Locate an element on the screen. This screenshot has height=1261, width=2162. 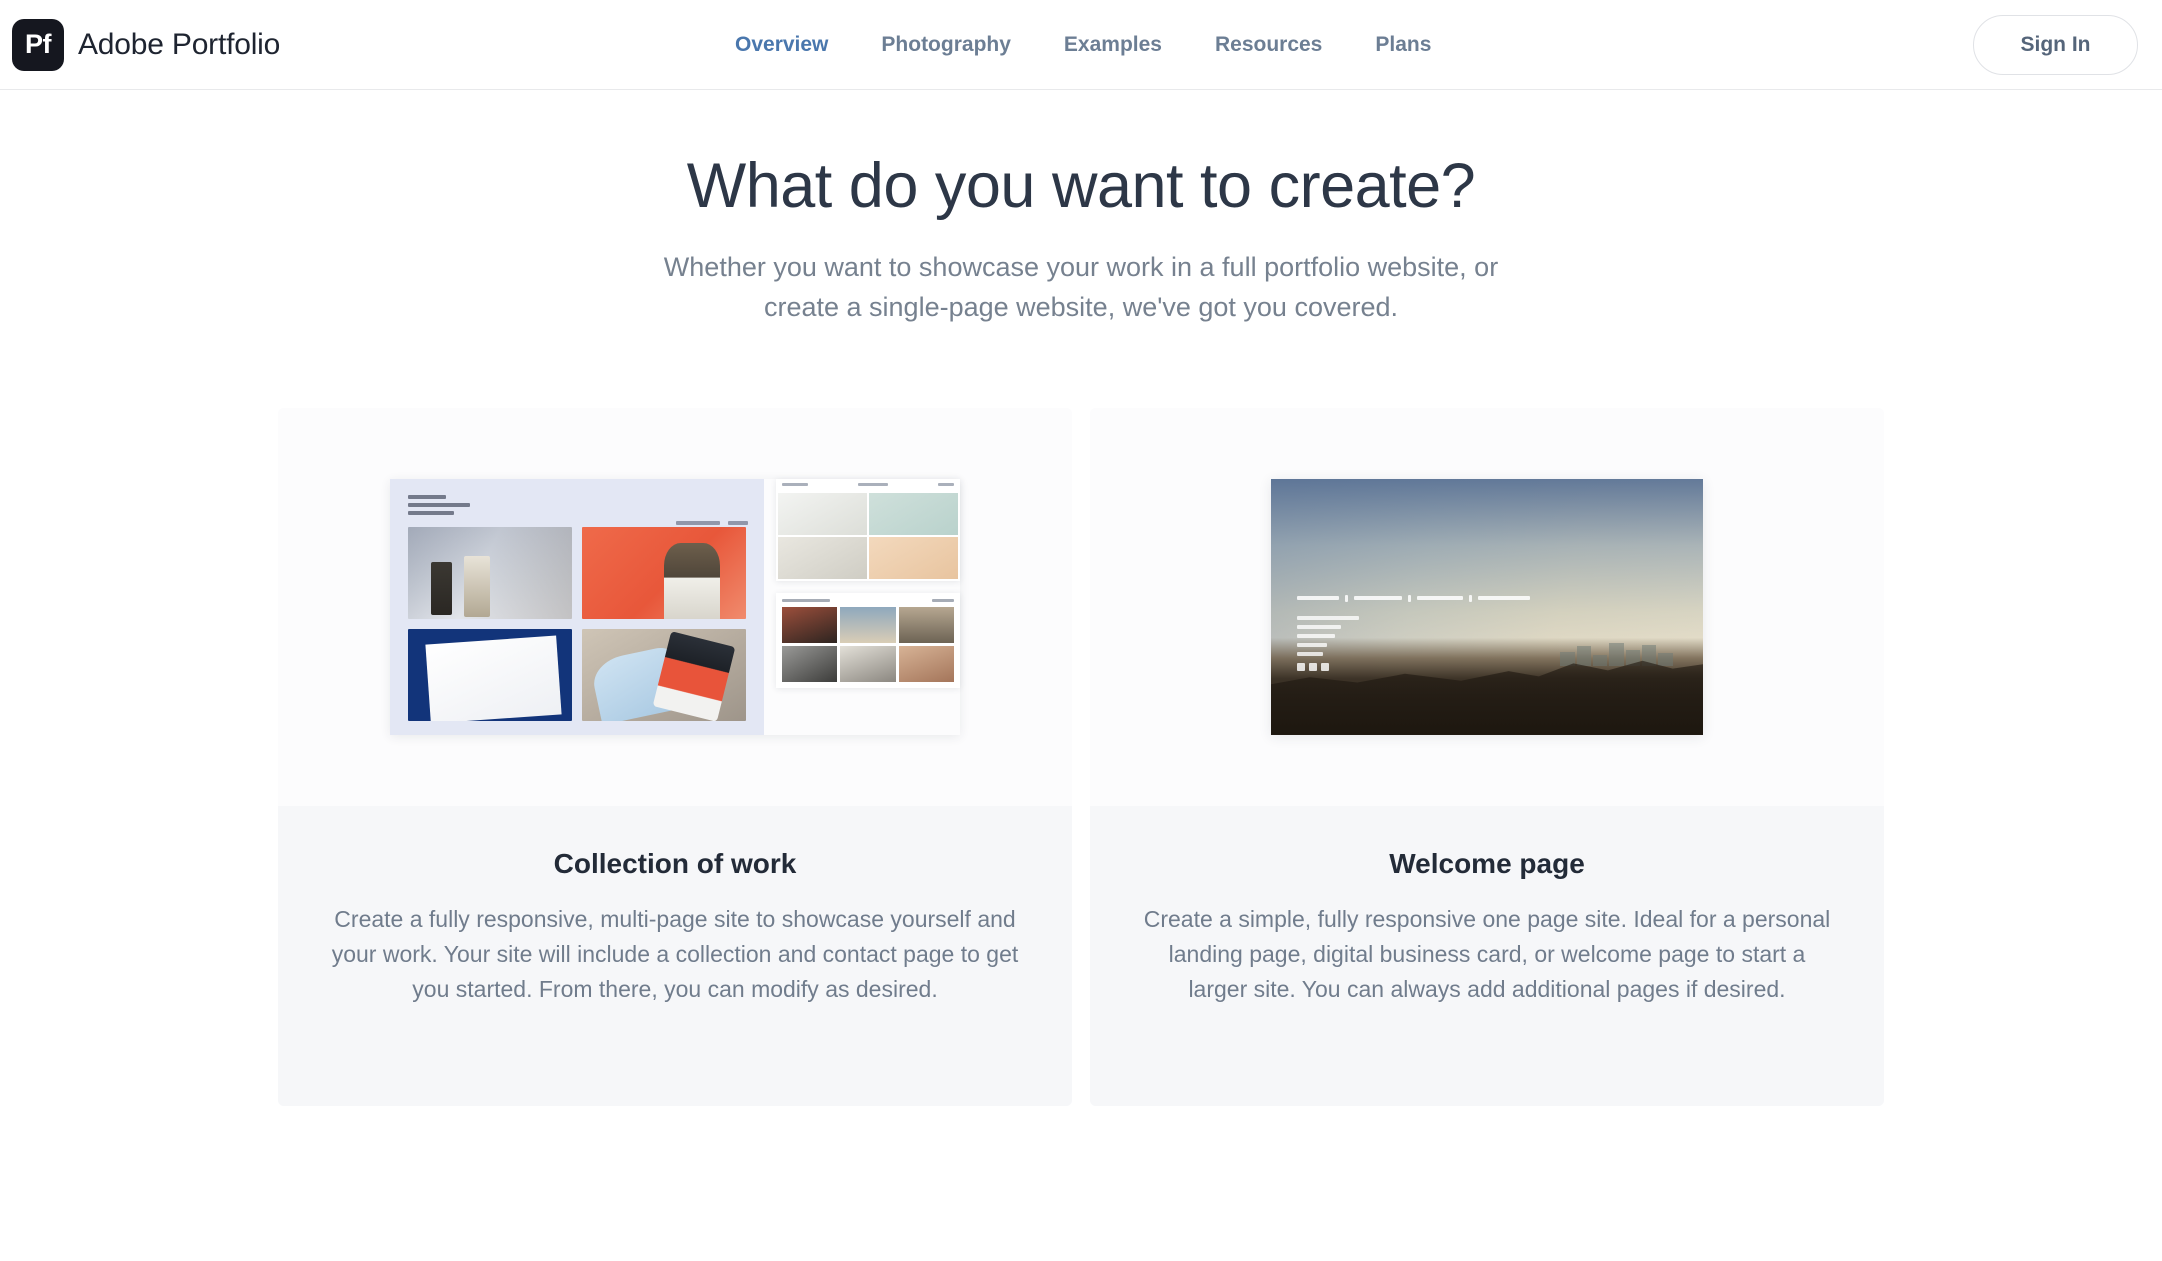
mockup-mini-browser-bar is located at coordinates (868, 484).